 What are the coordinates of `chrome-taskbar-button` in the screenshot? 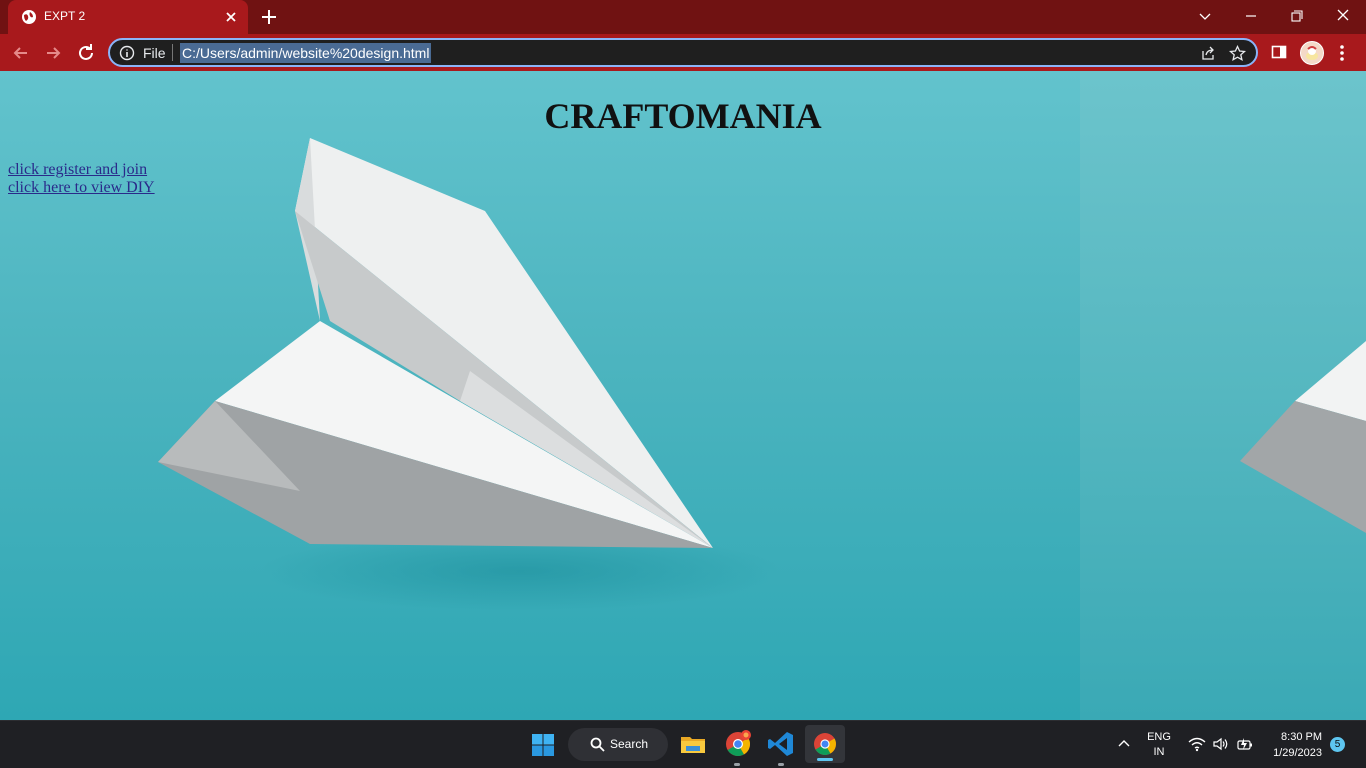 It's located at (825, 744).